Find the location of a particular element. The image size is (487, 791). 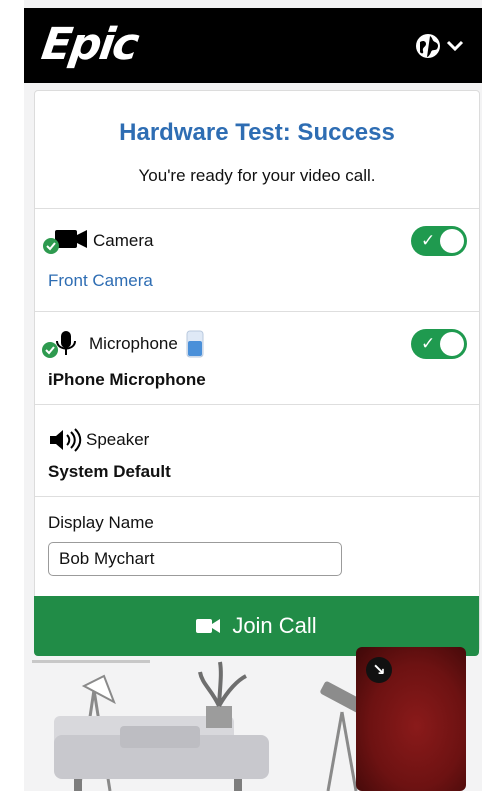

video-camera-icon is located at coordinates (208, 626).